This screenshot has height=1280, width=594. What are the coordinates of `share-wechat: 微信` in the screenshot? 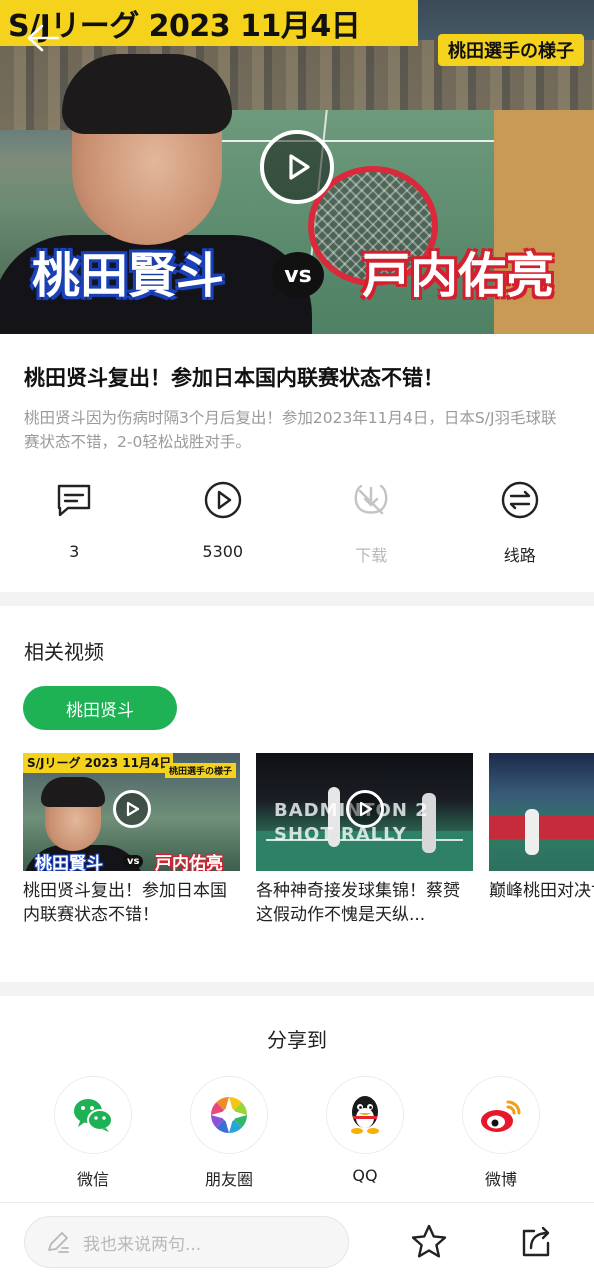 It's located at (93, 1133).